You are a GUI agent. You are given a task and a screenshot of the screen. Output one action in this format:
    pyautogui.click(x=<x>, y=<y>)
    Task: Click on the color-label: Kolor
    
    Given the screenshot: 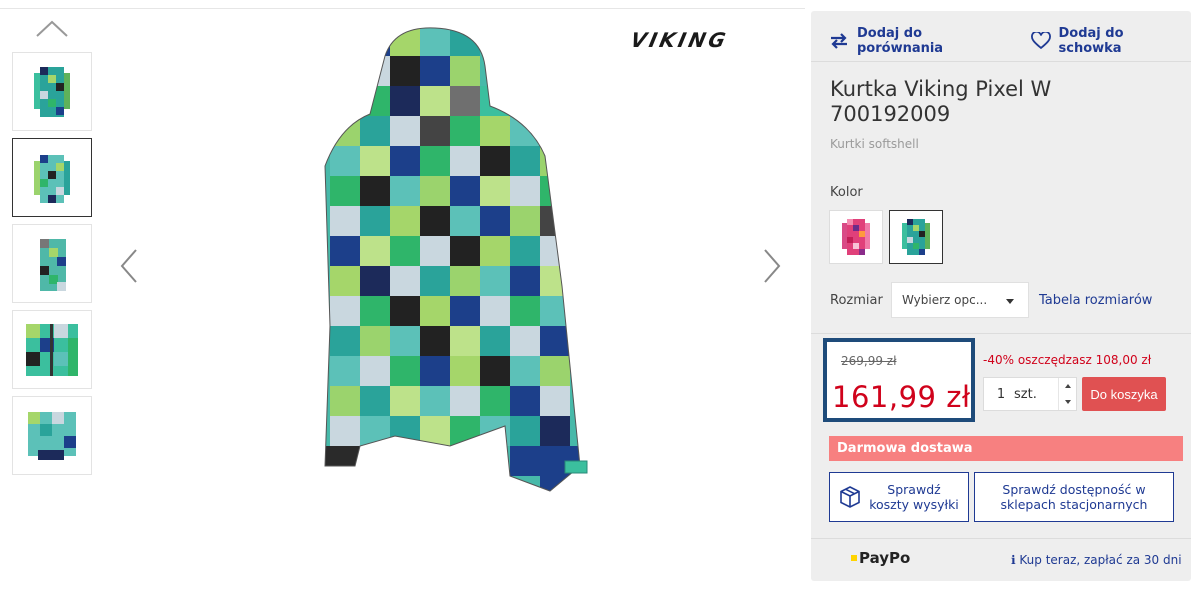 What is the action you would take?
    pyautogui.click(x=846, y=192)
    